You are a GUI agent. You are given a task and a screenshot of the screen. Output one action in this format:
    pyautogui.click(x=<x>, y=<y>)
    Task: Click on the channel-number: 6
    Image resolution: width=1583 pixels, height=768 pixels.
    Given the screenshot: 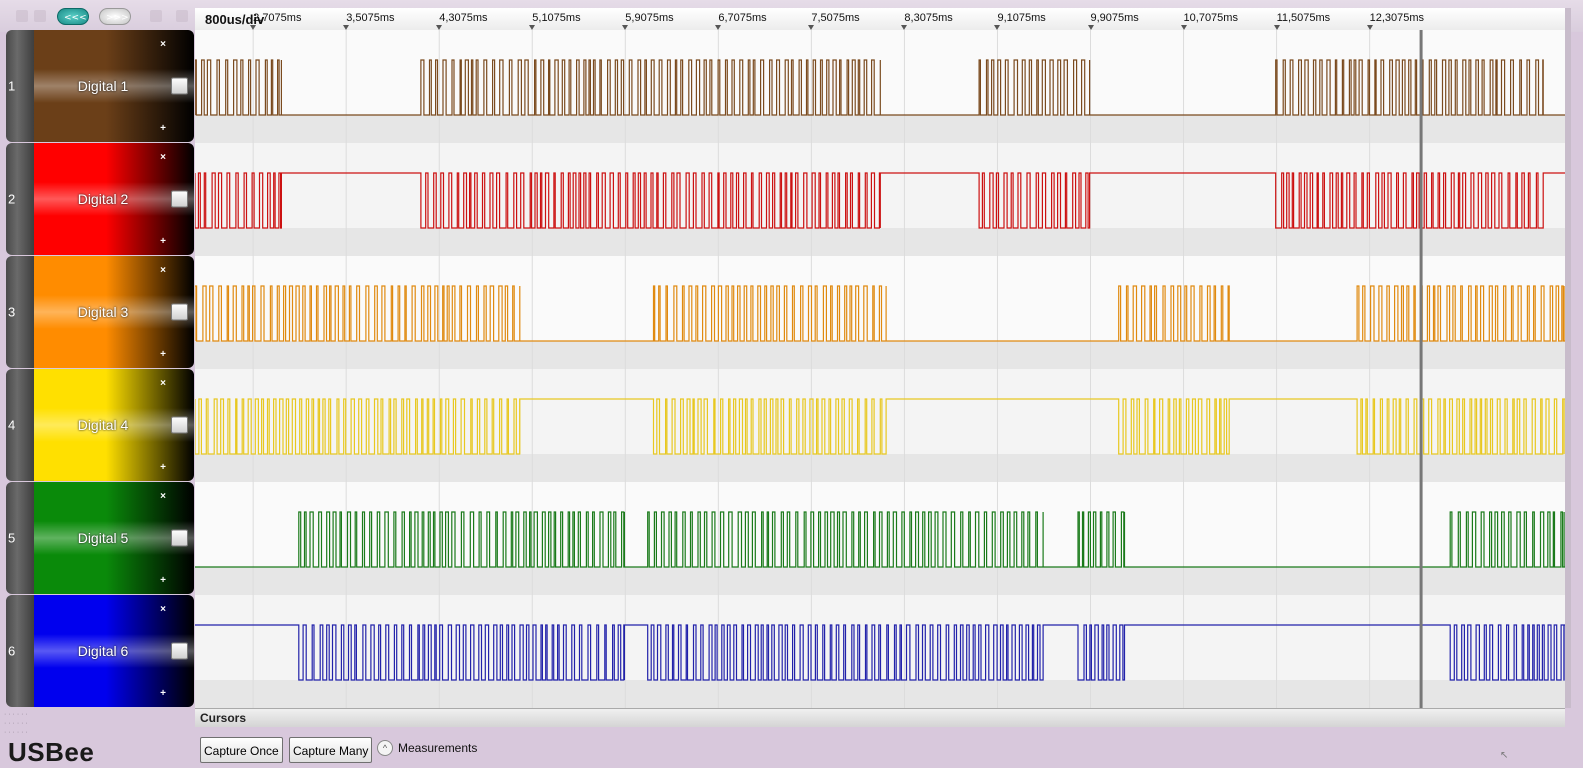 What is the action you would take?
    pyautogui.click(x=12, y=651)
    